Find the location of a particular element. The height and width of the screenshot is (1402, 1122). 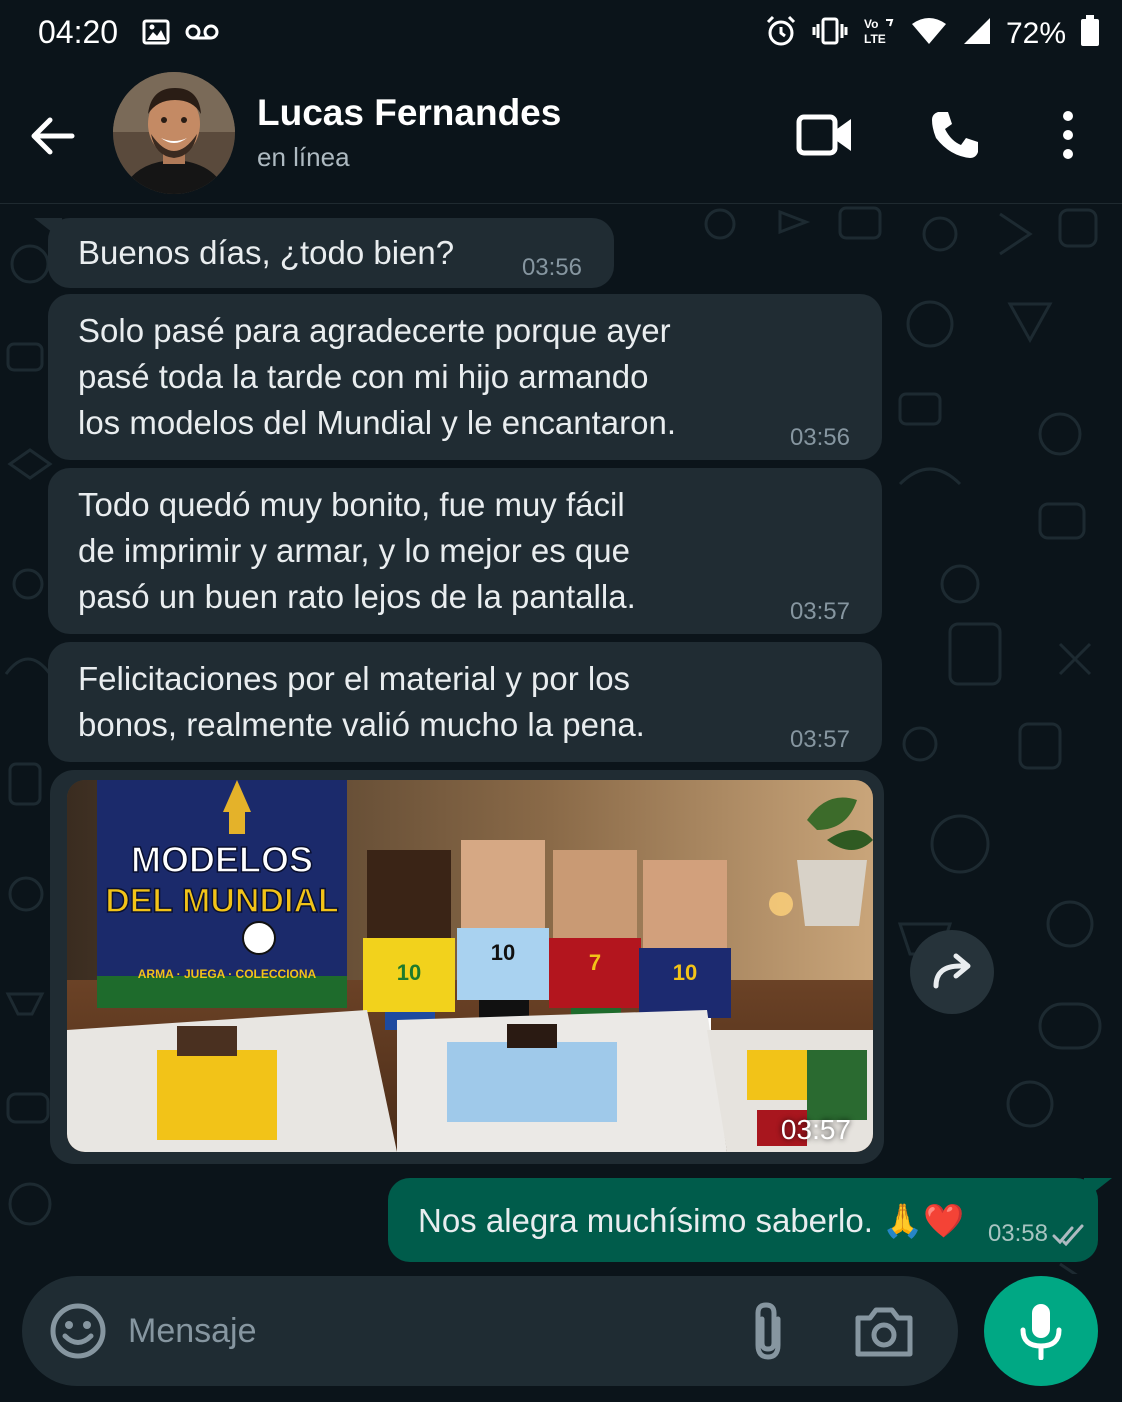

video-call-icon is located at coordinates (823, 135).